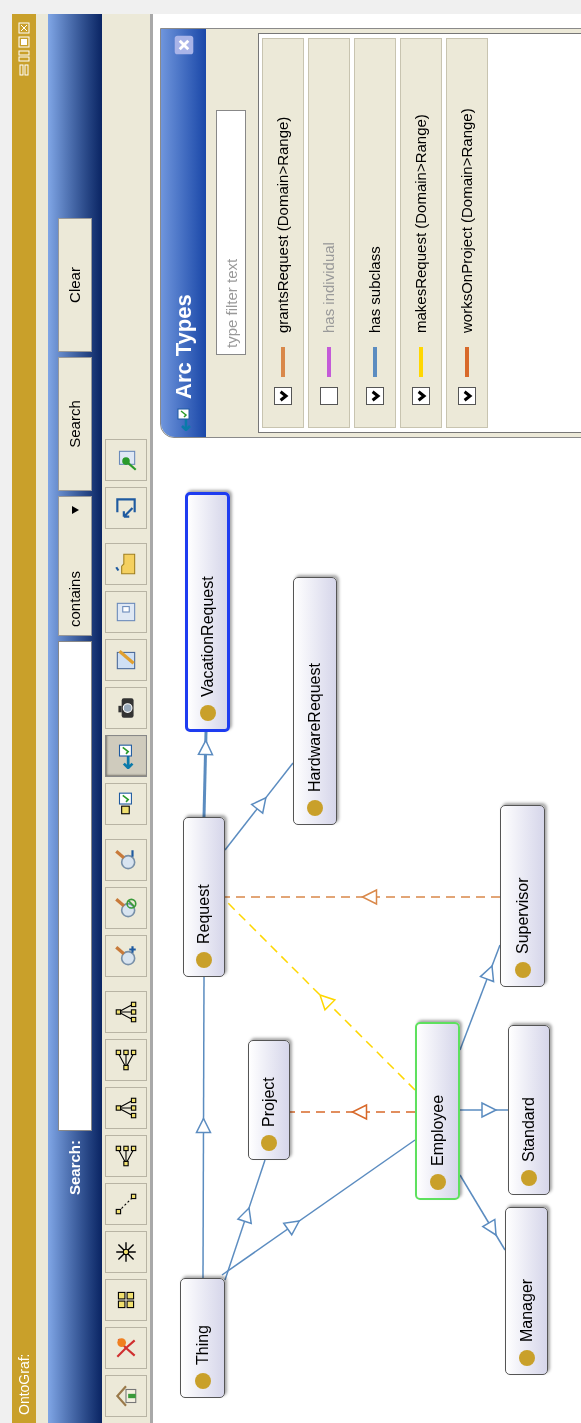  What do you see at coordinates (75, 565) in the screenshot?
I see `match-dropdown: contains` at bounding box center [75, 565].